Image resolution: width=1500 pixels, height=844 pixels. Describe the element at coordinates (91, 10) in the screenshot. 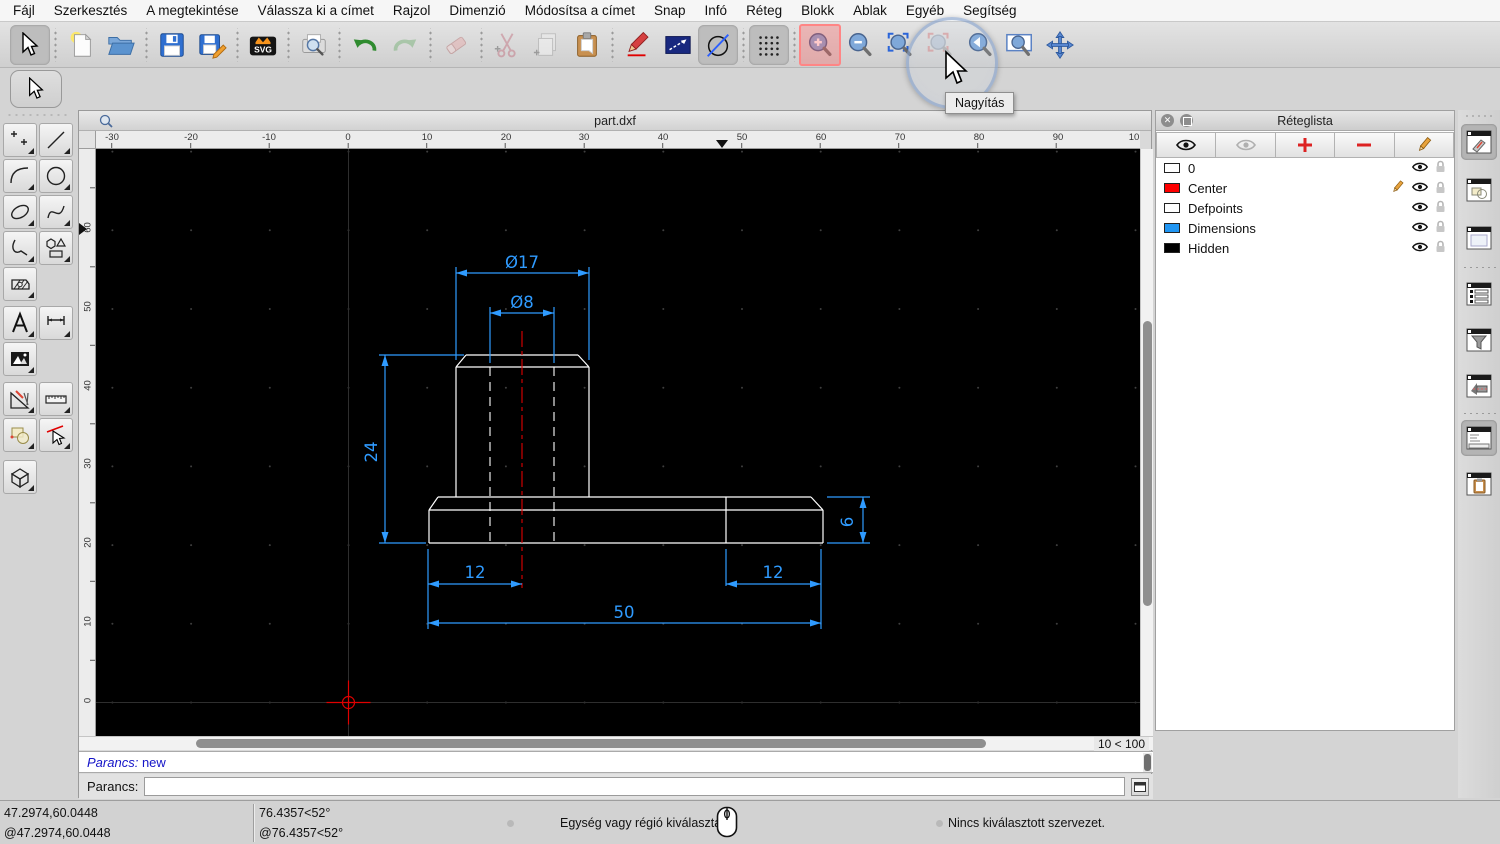

I see `menu-edit: Szerkesztés` at that location.